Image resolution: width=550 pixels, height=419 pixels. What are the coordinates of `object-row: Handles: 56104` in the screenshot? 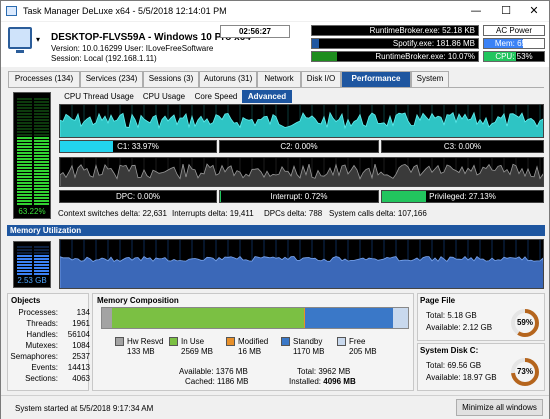 It's located at (58, 334).